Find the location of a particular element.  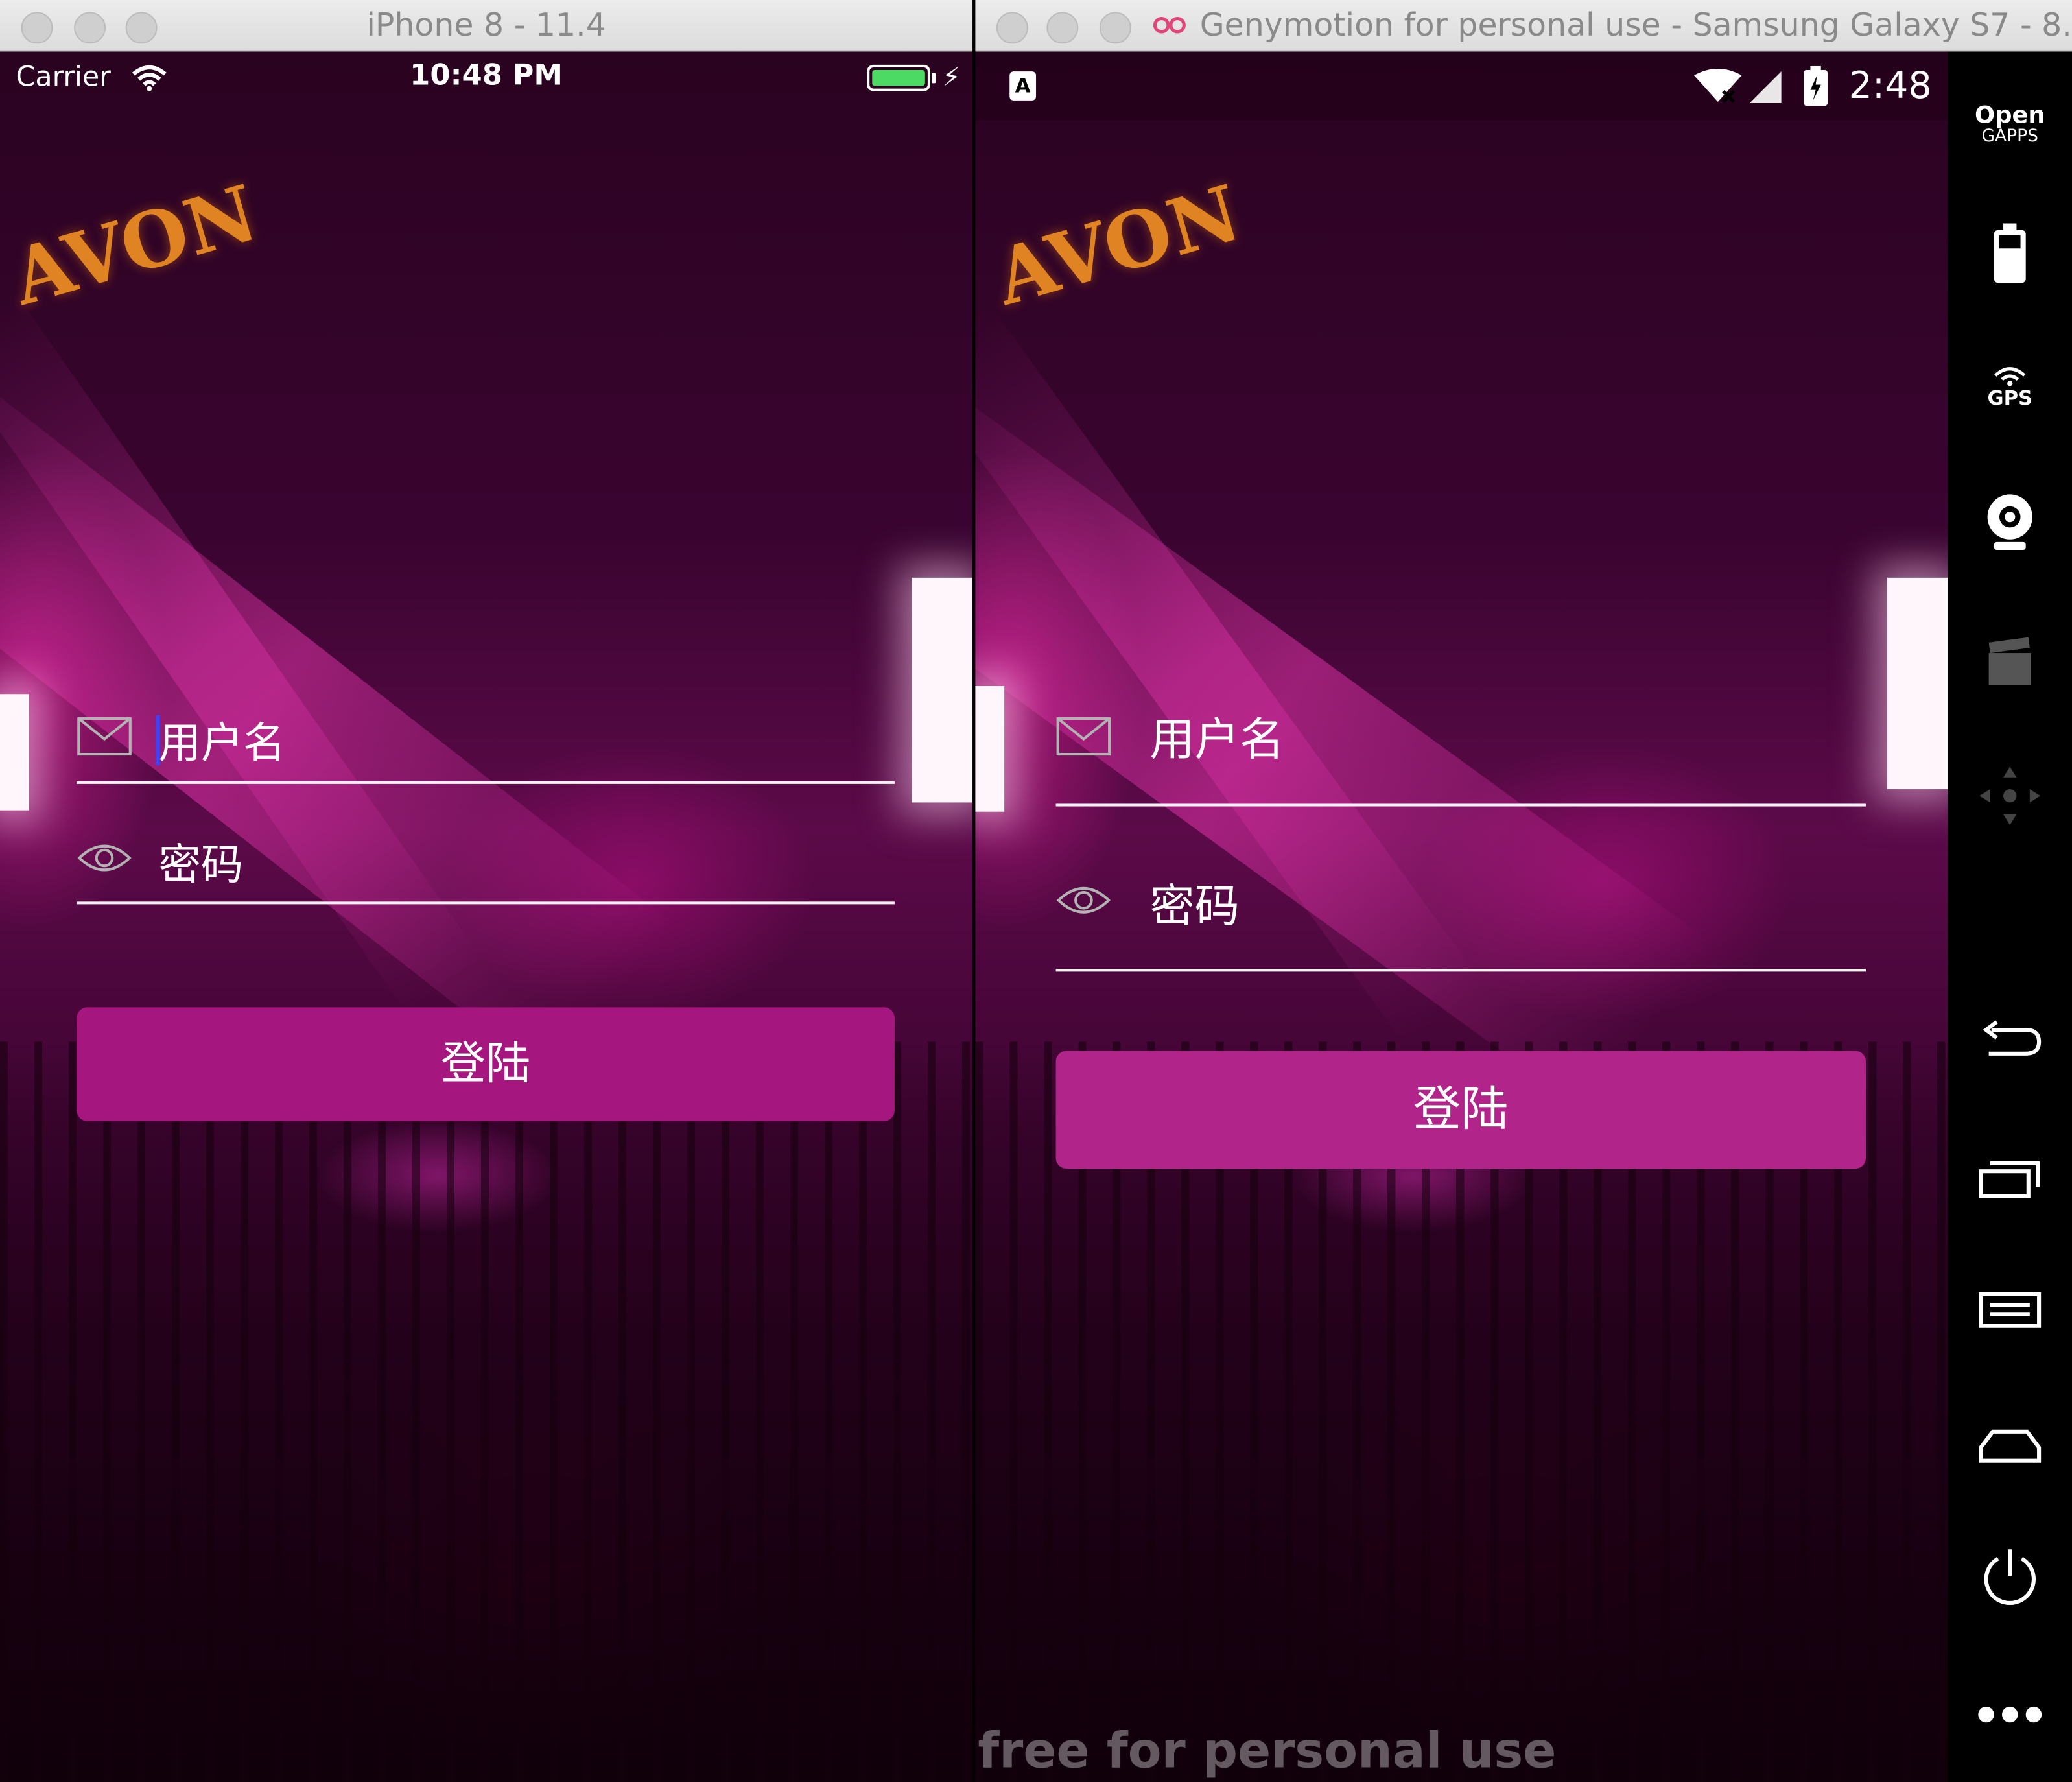

recent-apps-button is located at coordinates (2010, 1178).